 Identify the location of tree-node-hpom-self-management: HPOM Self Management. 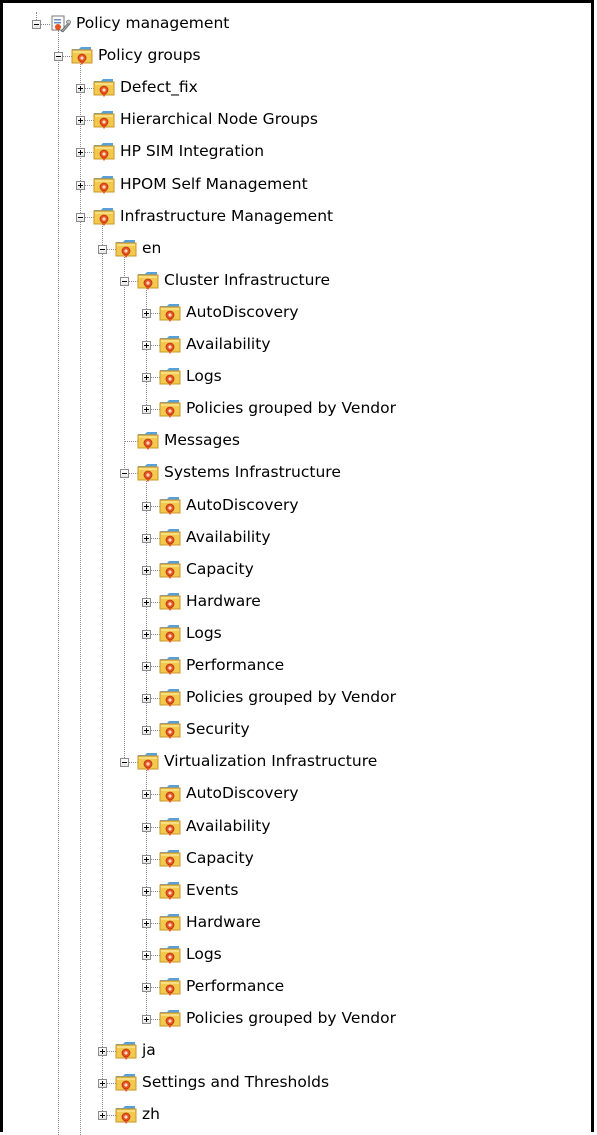
(214, 184).